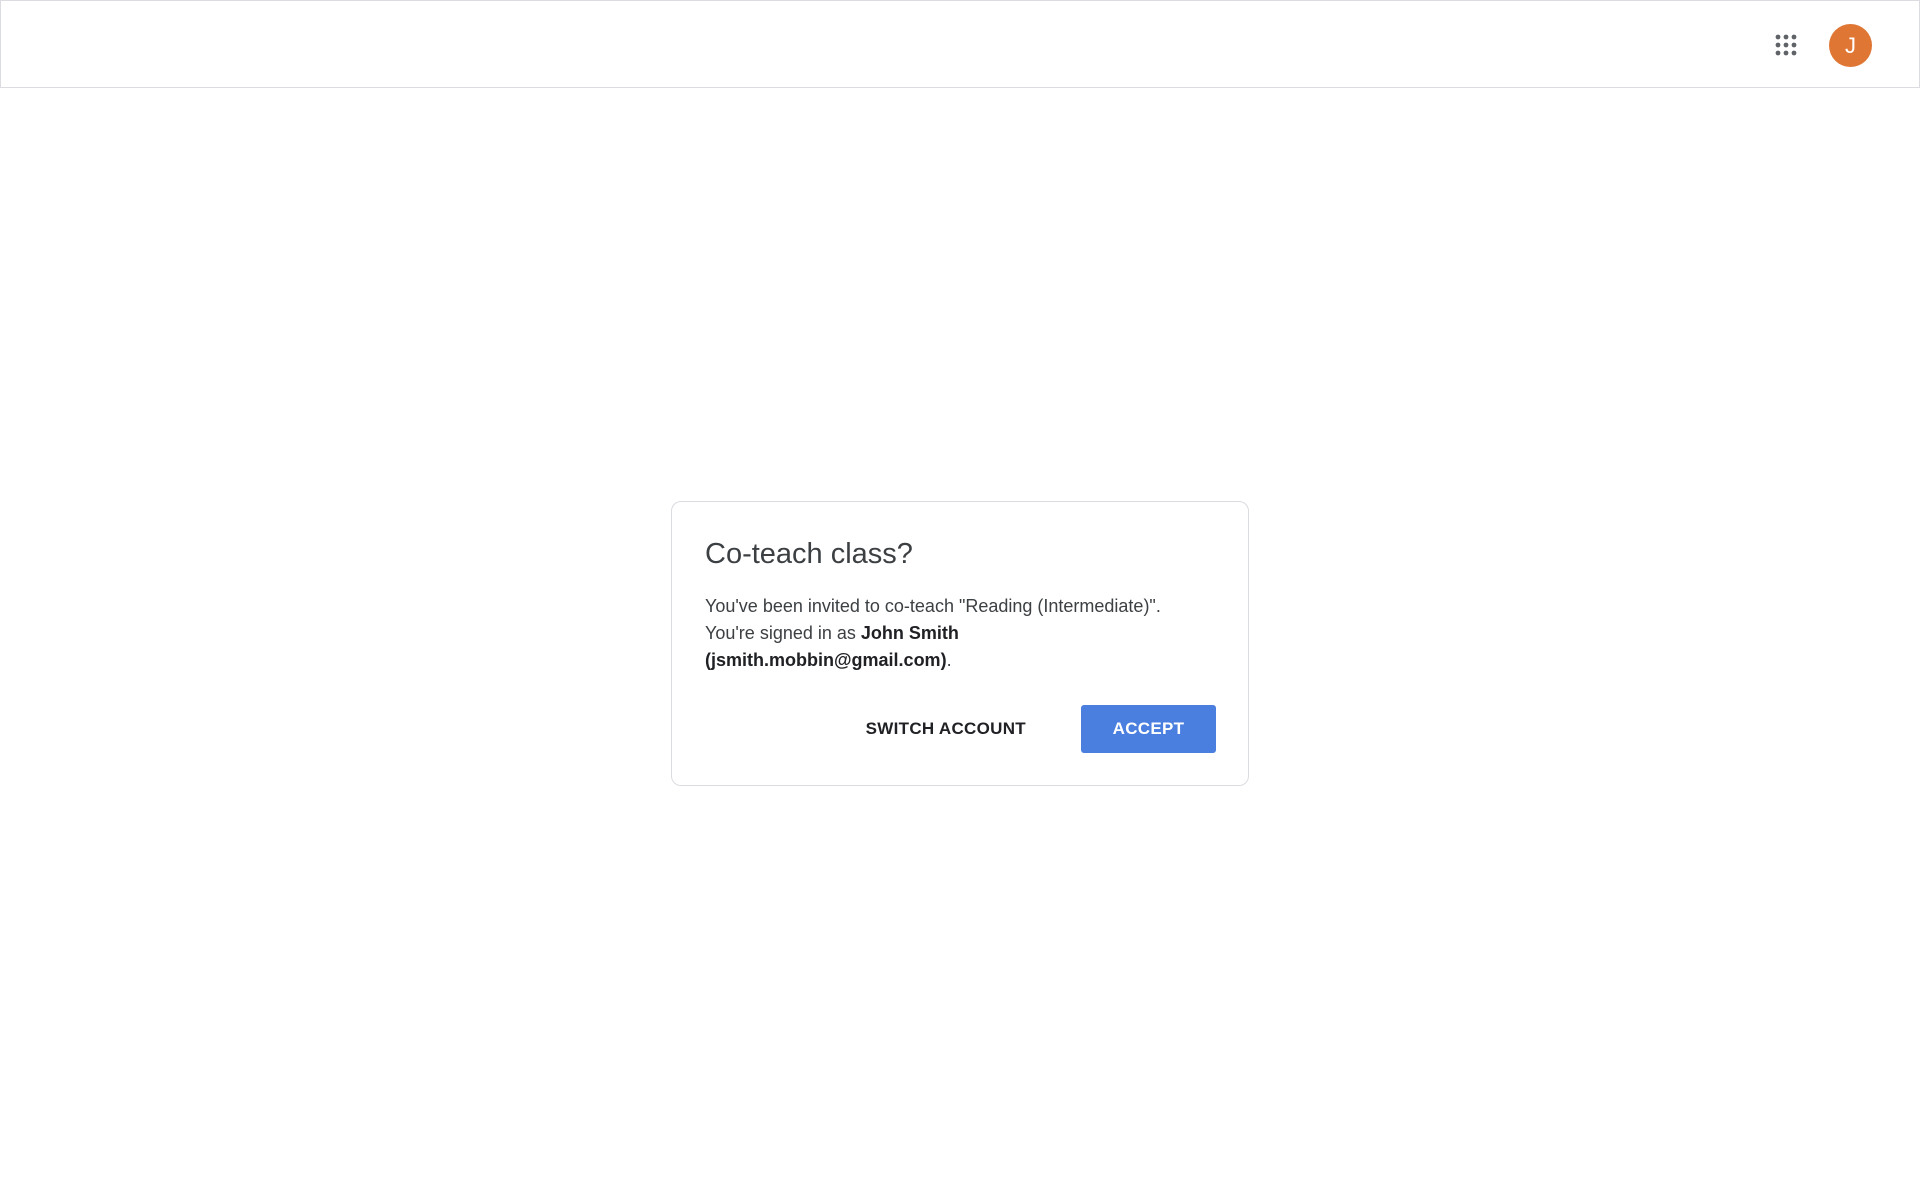  What do you see at coordinates (960, 44) in the screenshot?
I see `top-app-bar: J` at bounding box center [960, 44].